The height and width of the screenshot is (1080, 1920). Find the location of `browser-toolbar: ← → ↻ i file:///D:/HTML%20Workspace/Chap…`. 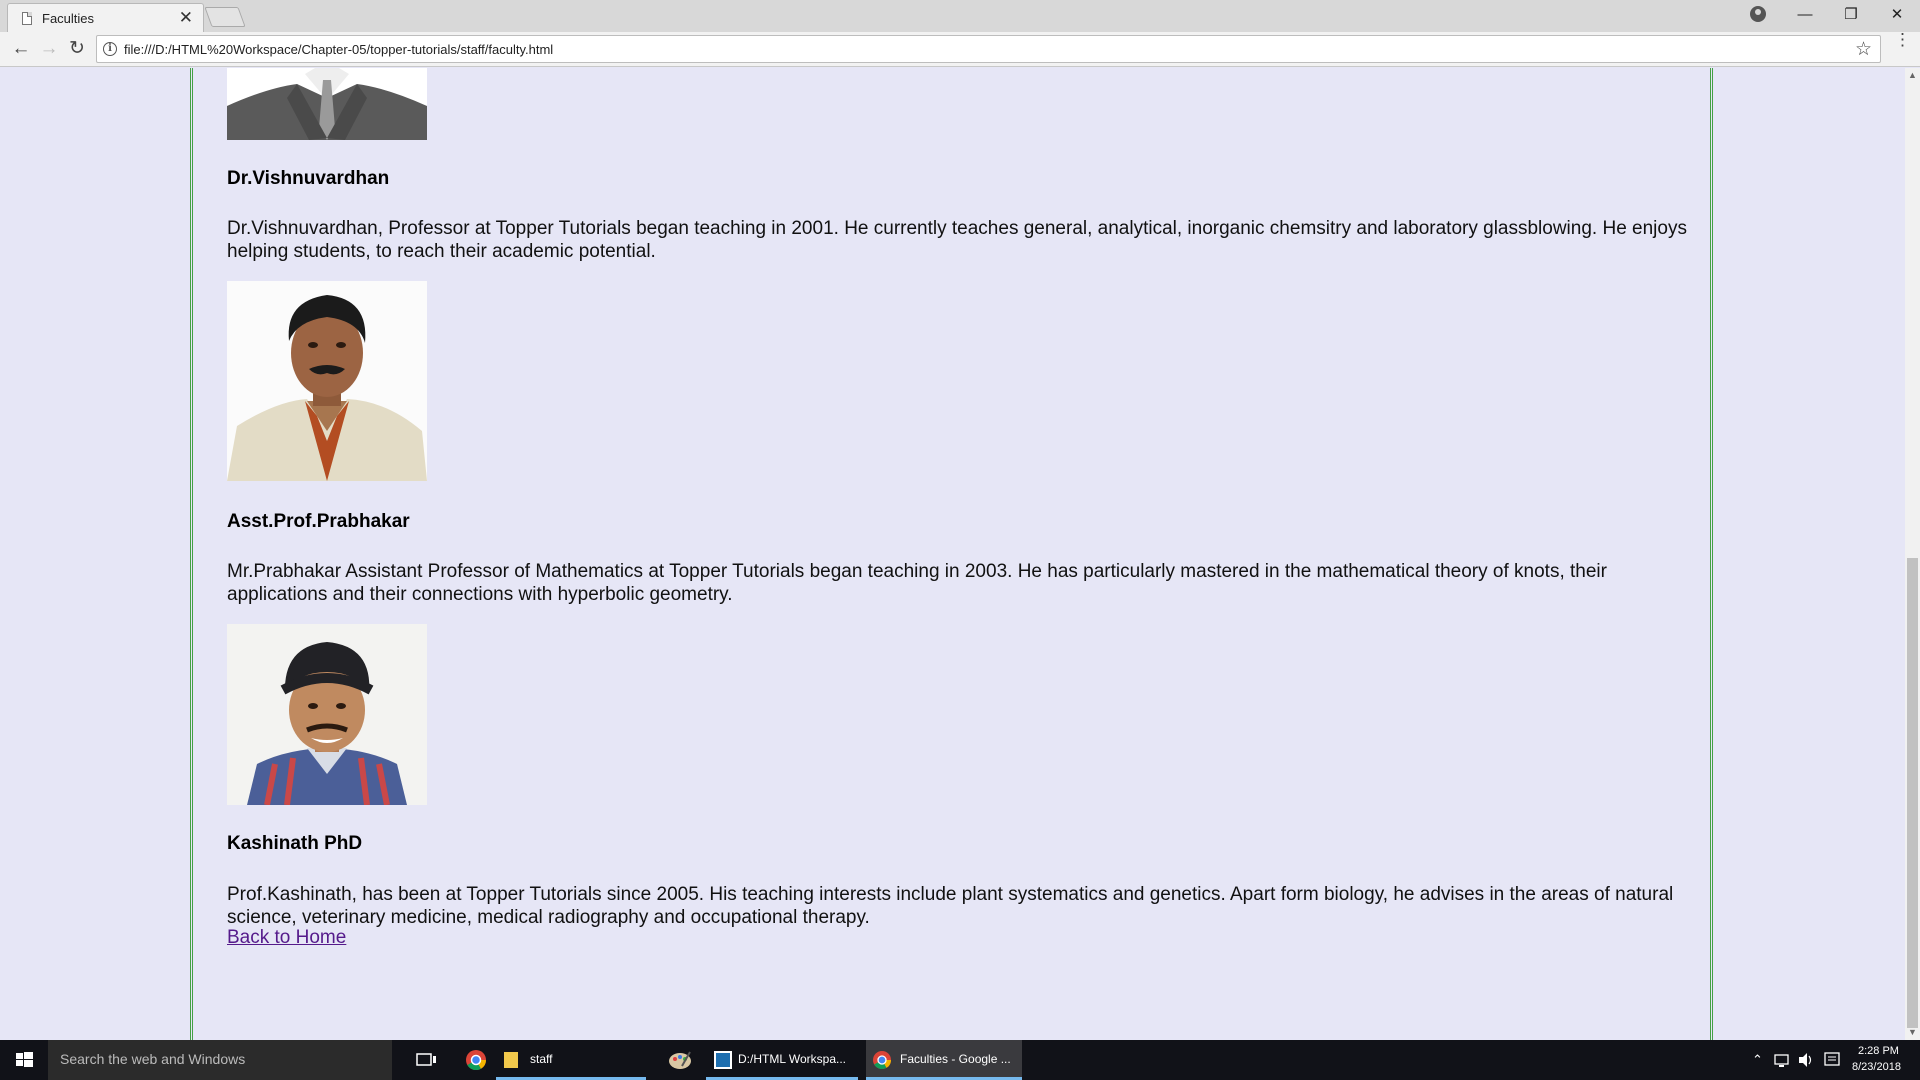

browser-toolbar: ← → ↻ i file:///D:/HTML%20Workspace/Chap… is located at coordinates (960, 49).